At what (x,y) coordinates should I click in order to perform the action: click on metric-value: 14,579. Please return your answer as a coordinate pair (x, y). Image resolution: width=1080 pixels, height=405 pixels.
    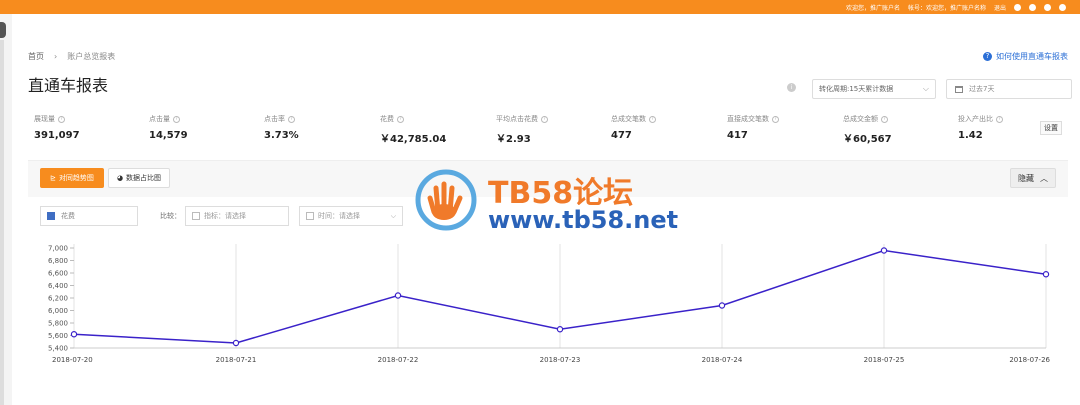
    Looking at the image, I should click on (168, 135).